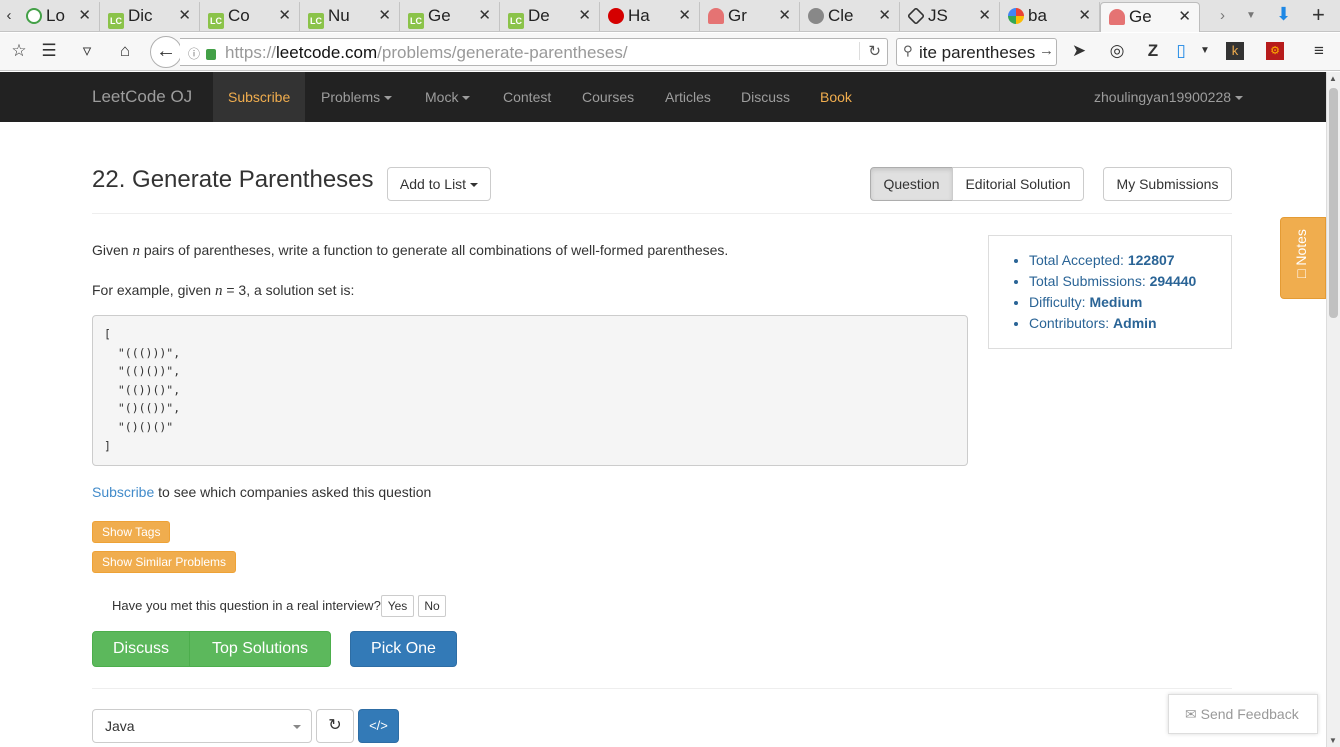 The image size is (1340, 747). I want to click on zotero-icon: Z, so click(1153, 51).